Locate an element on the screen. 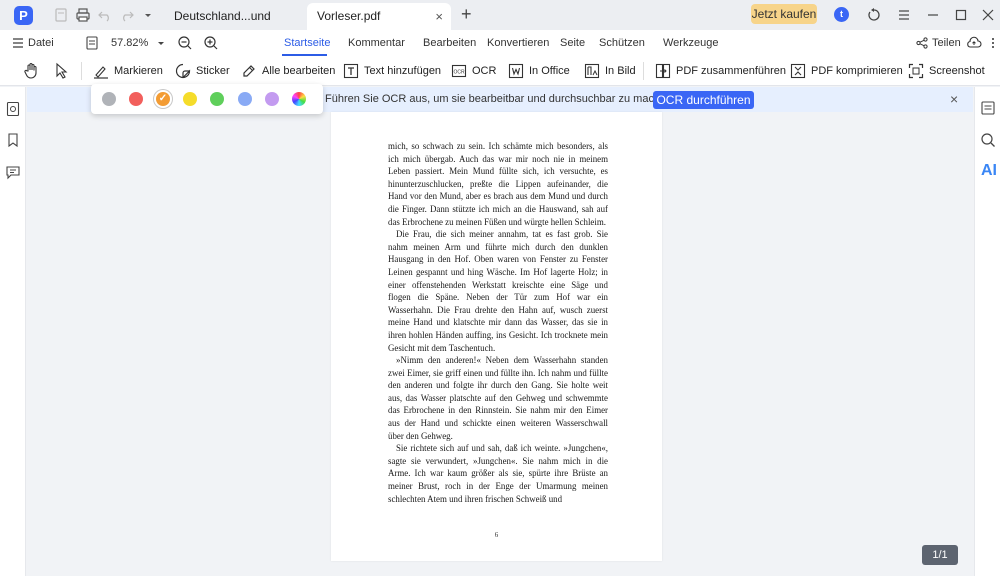 This screenshot has height=576, width=1000. add-text-tool: Text hinzufügen is located at coordinates (392, 71).